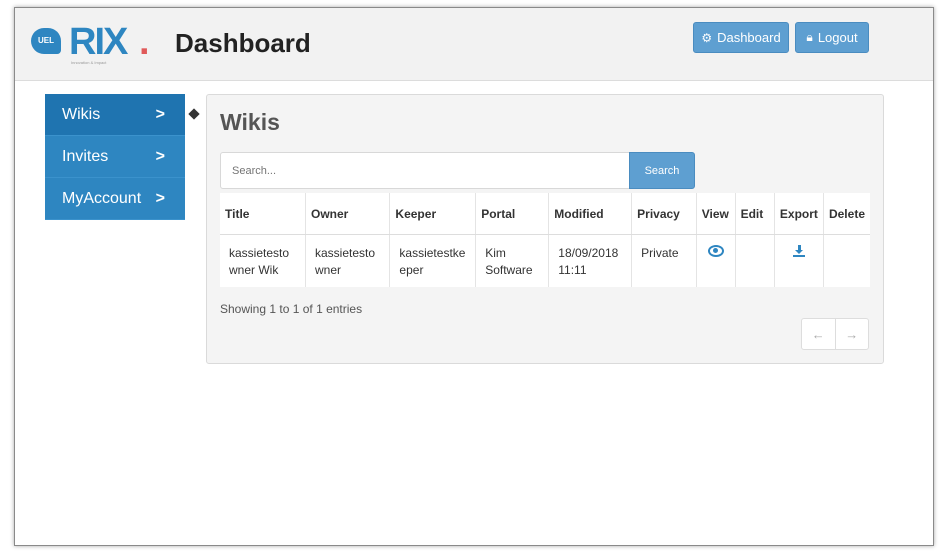 This screenshot has width=944, height=554. Describe the element at coordinates (799, 214) in the screenshot. I see `column-header-export: Export` at that location.